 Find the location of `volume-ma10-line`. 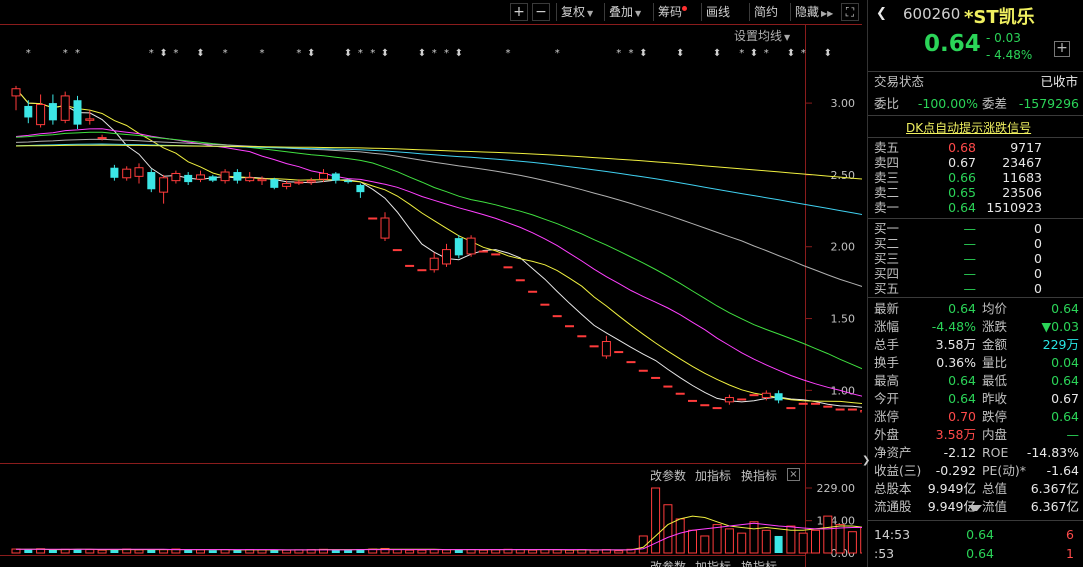

volume-ma10-line is located at coordinates (439, 536).